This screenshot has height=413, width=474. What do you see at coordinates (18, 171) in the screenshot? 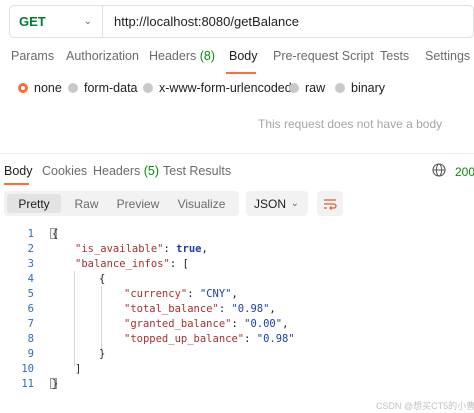
I see `response-tab-body: Body` at bounding box center [18, 171].